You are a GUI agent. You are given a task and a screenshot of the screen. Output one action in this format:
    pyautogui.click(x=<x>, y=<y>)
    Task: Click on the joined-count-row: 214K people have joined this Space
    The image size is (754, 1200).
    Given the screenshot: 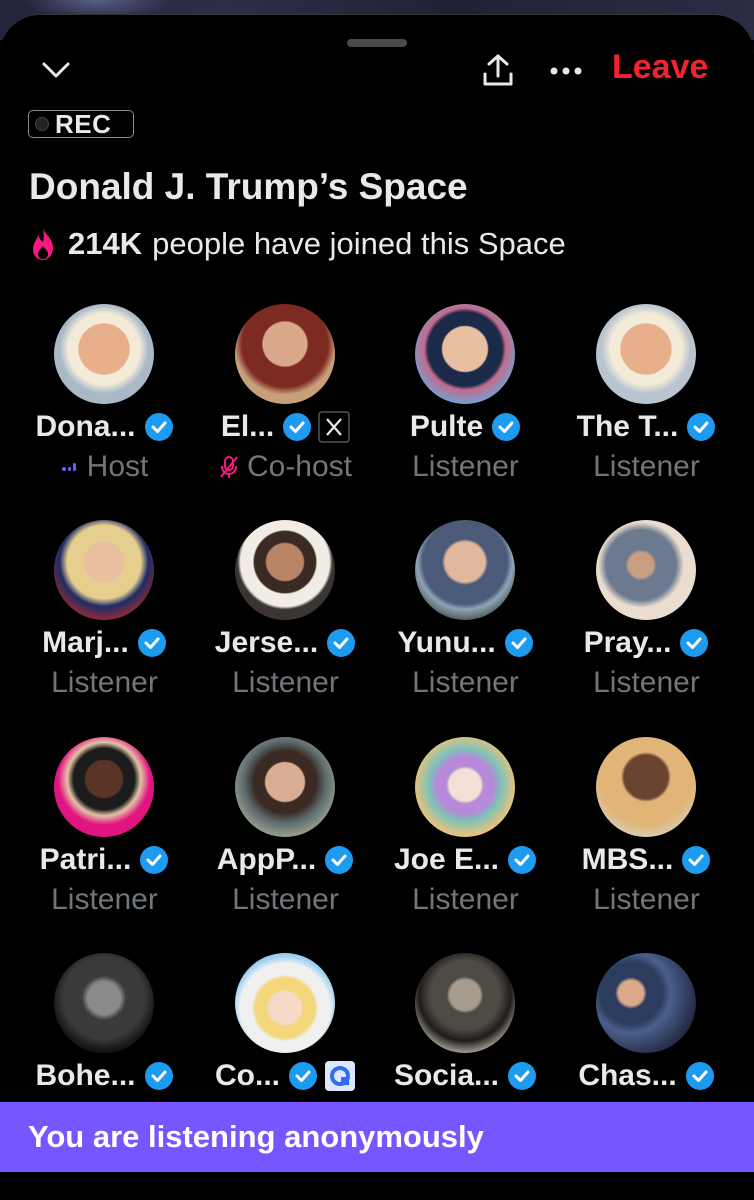 What is the action you would take?
    pyautogui.click(x=297, y=244)
    